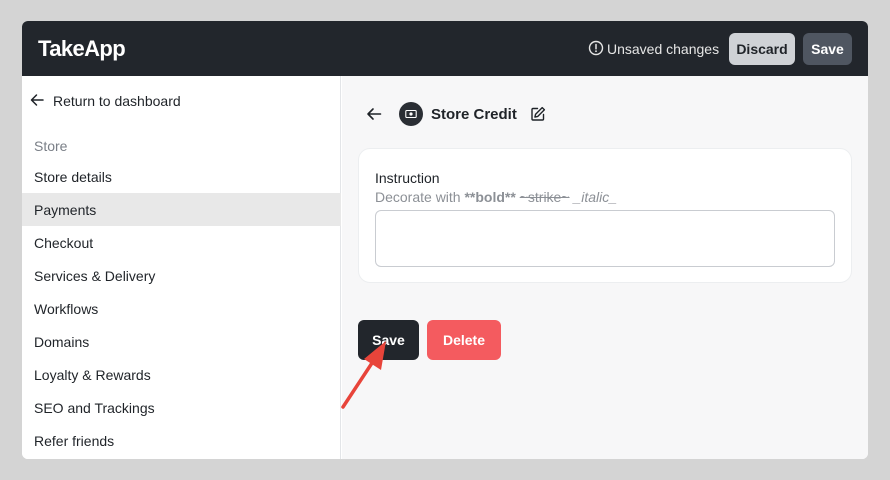 The image size is (890, 480). What do you see at coordinates (420, 197) in the screenshot?
I see `hint-prefix: Decorate with` at bounding box center [420, 197].